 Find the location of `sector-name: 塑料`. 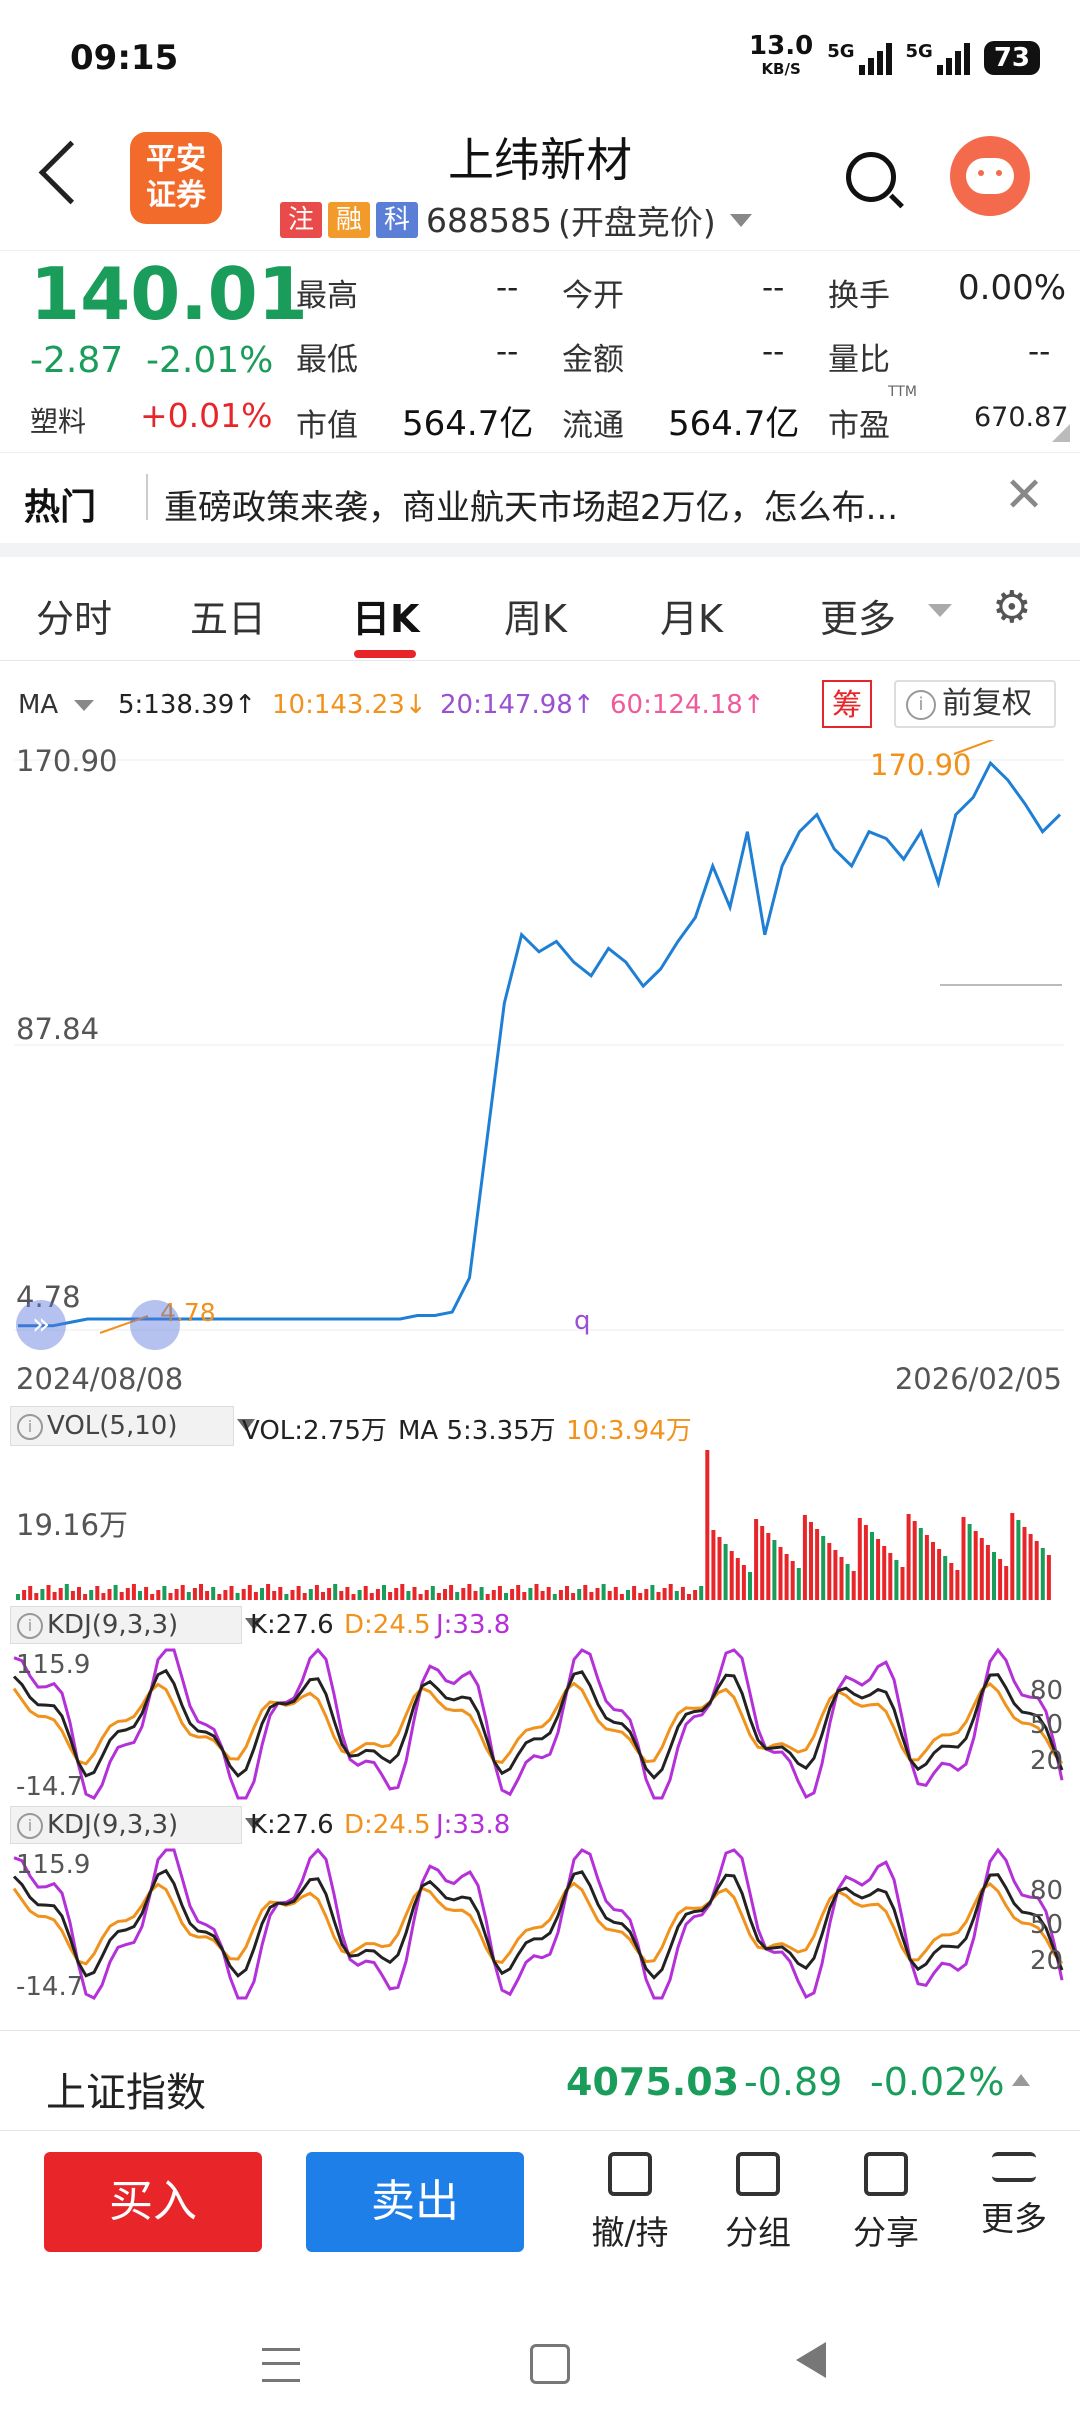

sector-name: 塑料 is located at coordinates (58, 420).